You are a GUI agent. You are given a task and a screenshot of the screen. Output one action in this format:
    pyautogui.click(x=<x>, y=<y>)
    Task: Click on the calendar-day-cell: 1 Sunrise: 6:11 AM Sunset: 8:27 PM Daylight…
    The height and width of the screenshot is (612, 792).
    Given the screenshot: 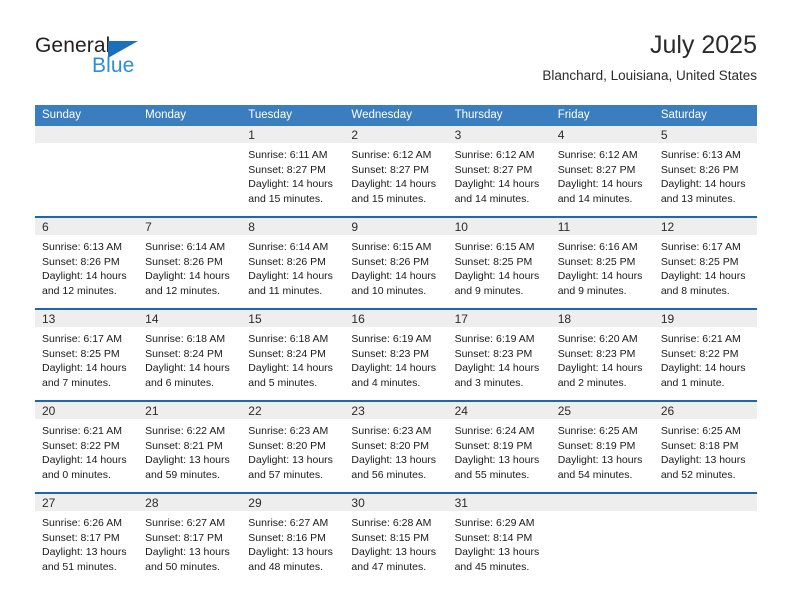 What is the action you would take?
    pyautogui.click(x=293, y=171)
    